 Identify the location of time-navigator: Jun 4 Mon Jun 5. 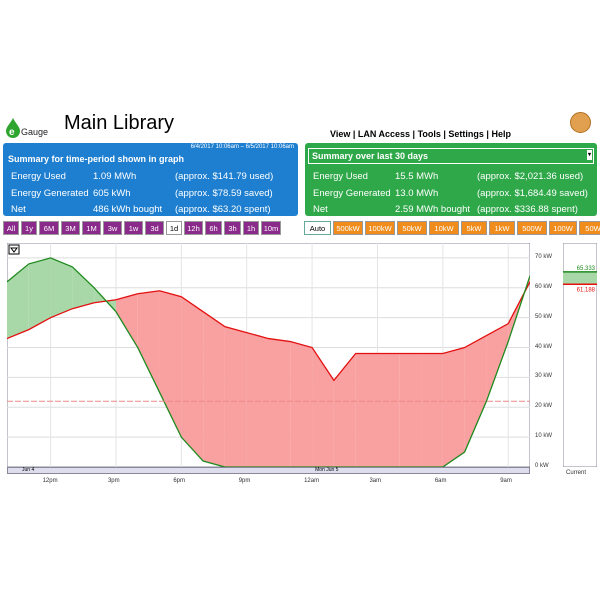
(268, 470).